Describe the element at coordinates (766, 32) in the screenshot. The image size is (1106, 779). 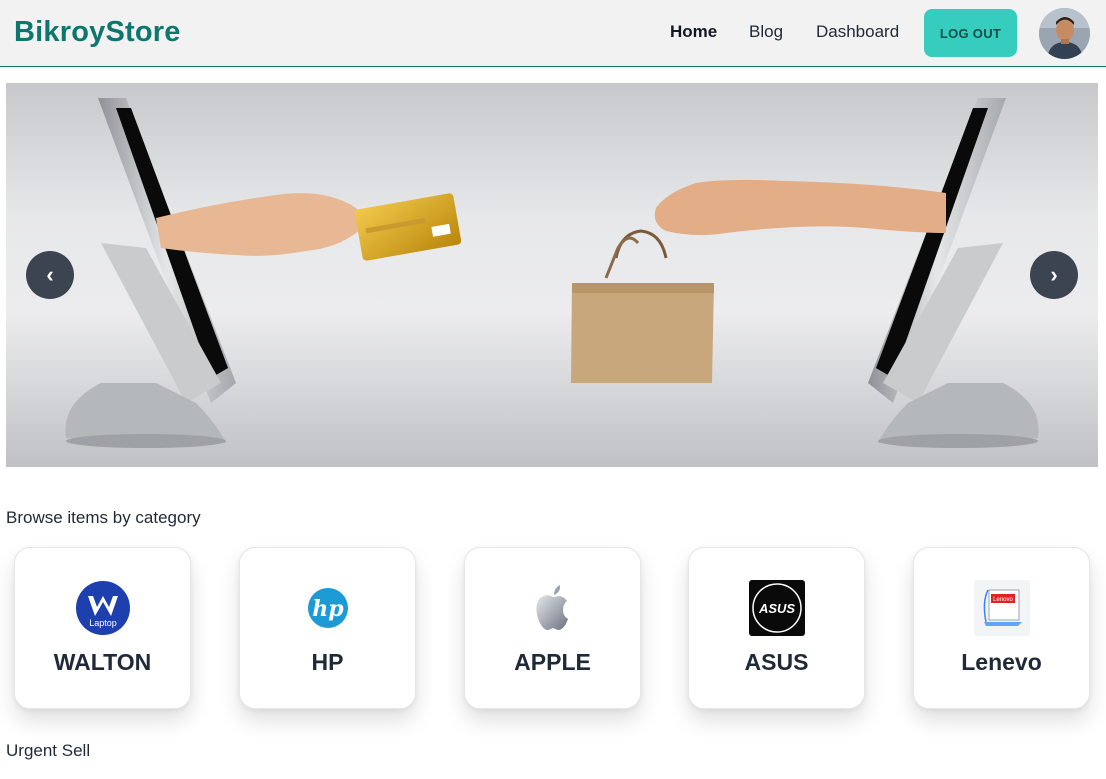
I see `nav-link-blog: Blog` at that location.